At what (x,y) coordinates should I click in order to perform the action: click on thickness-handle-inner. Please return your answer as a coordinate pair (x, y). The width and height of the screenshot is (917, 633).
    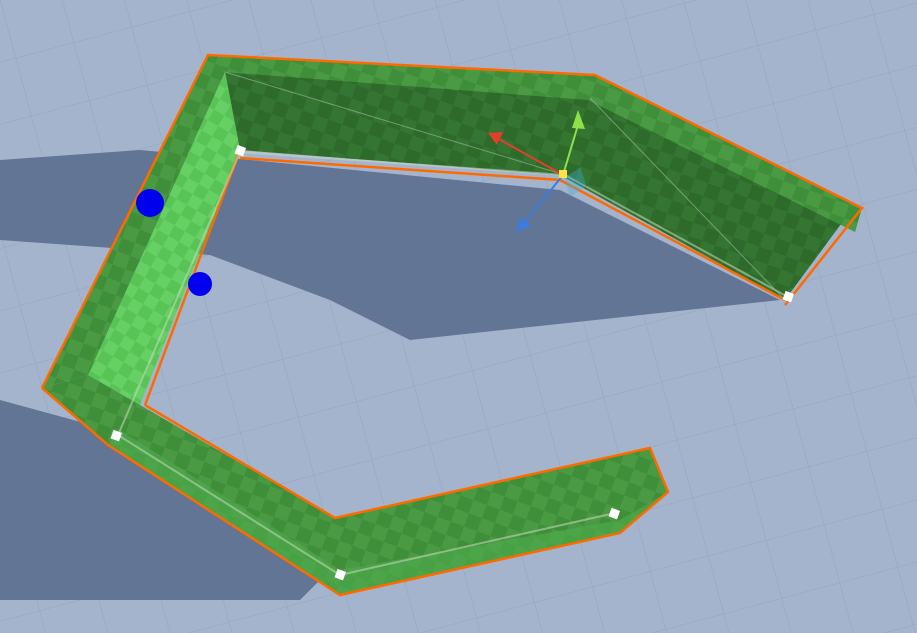
    Looking at the image, I should click on (200, 284).